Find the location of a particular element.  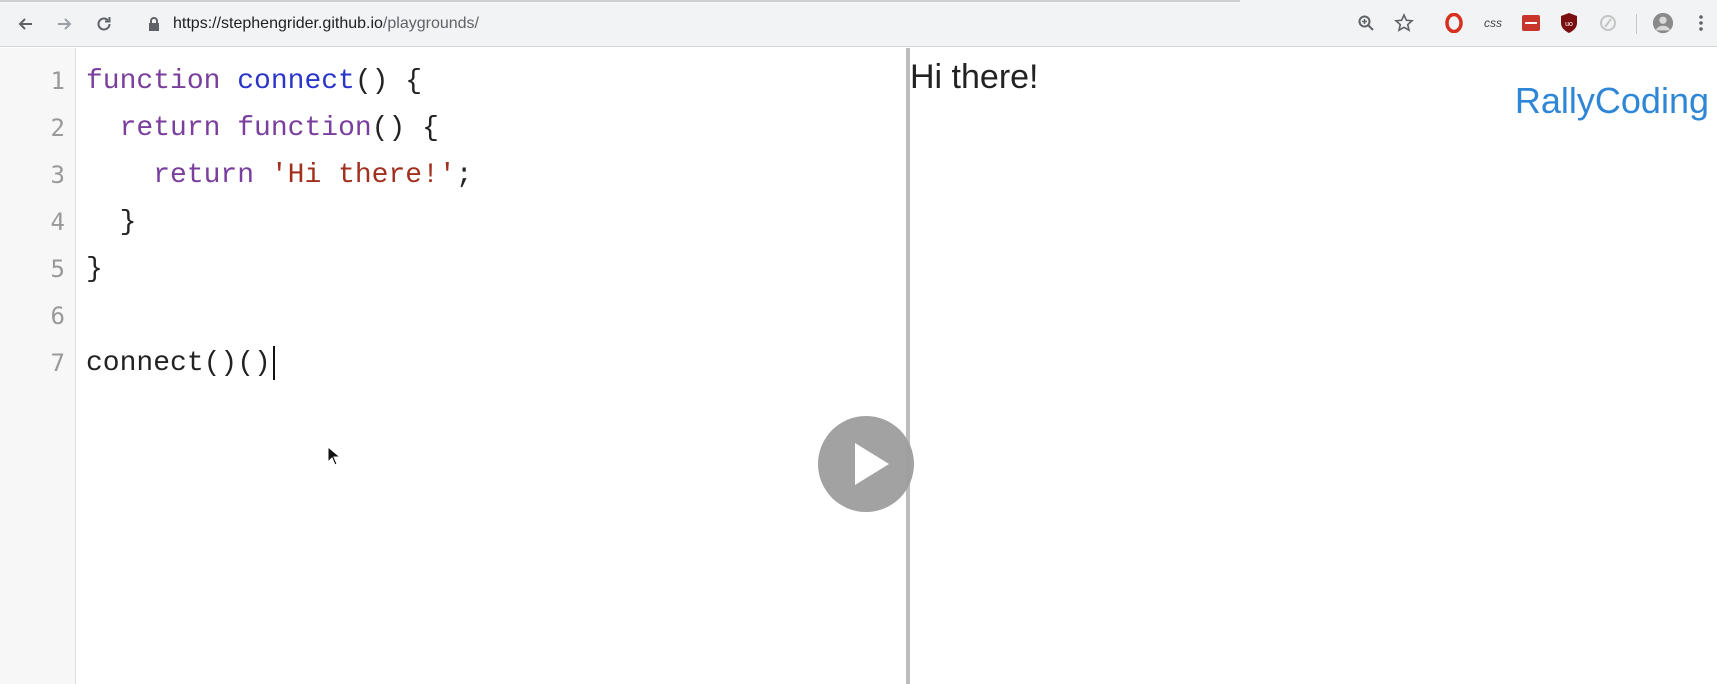

menu-icon is located at coordinates (1701, 23).